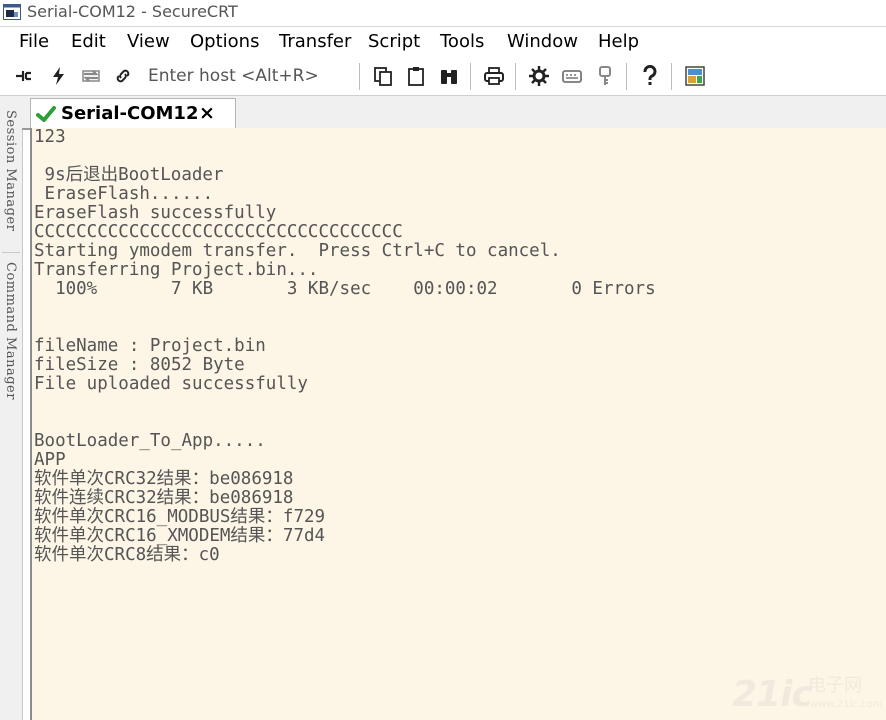  What do you see at coordinates (572, 76) in the screenshot?
I see `keymap-icon` at bounding box center [572, 76].